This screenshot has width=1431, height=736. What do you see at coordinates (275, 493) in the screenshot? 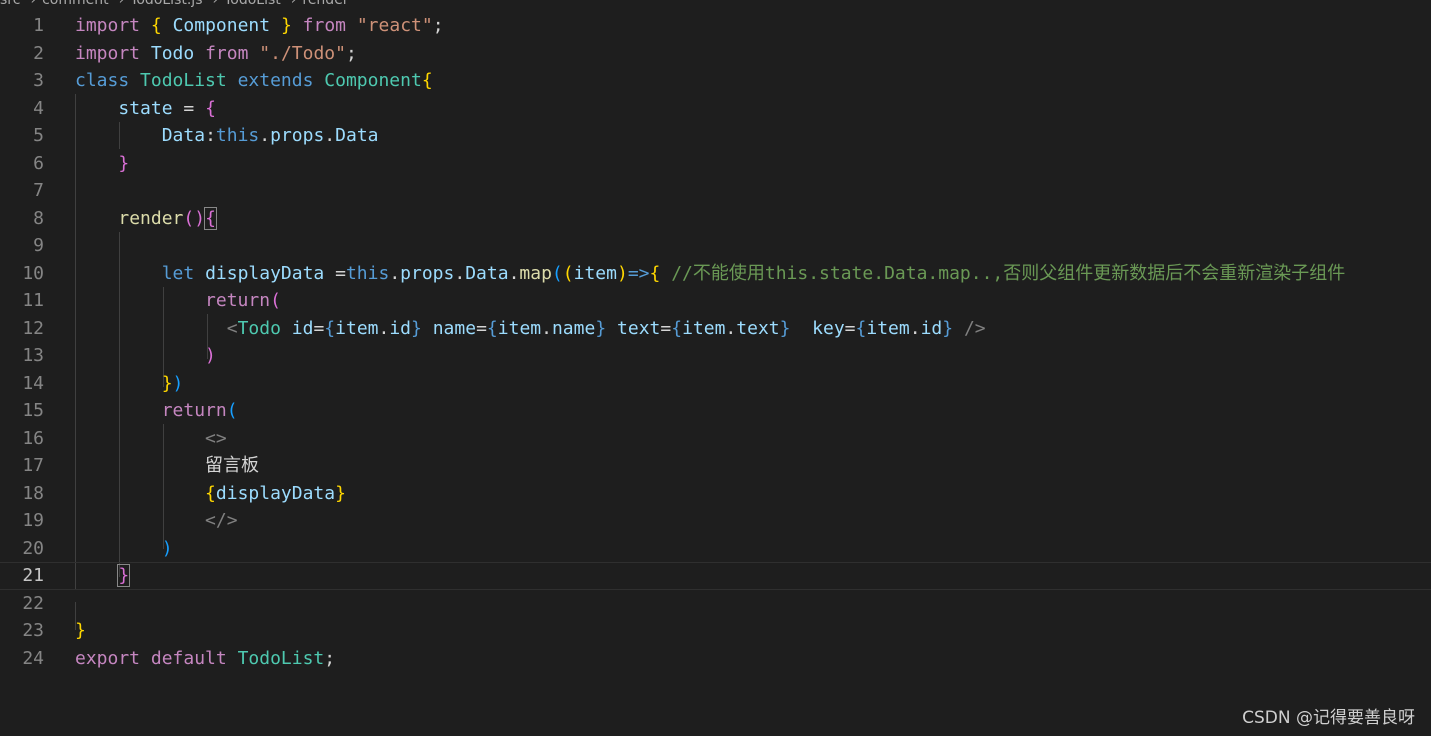
I see `code-text: {displayData}` at bounding box center [275, 493].